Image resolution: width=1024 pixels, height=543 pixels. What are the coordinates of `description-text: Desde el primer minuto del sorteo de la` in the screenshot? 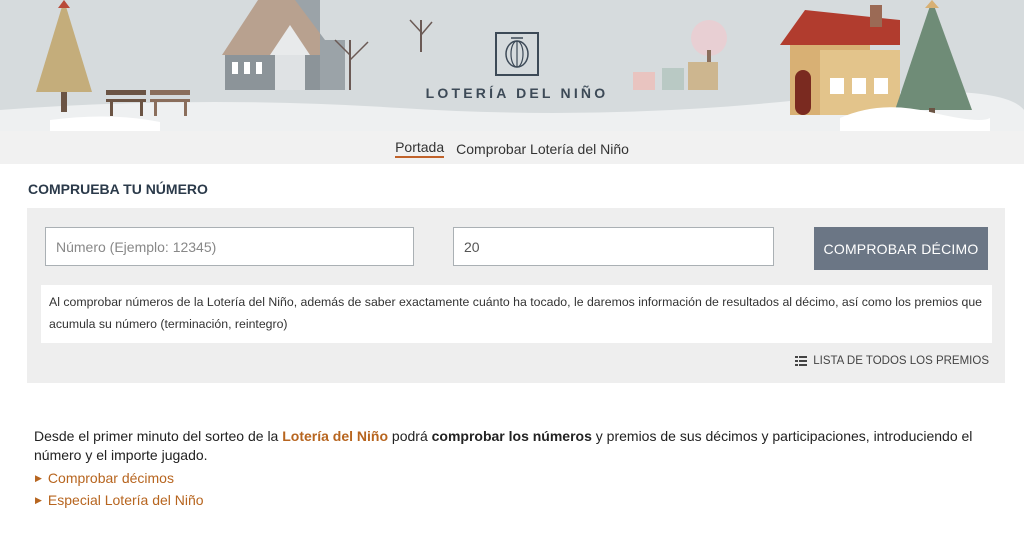 It's located at (158, 436).